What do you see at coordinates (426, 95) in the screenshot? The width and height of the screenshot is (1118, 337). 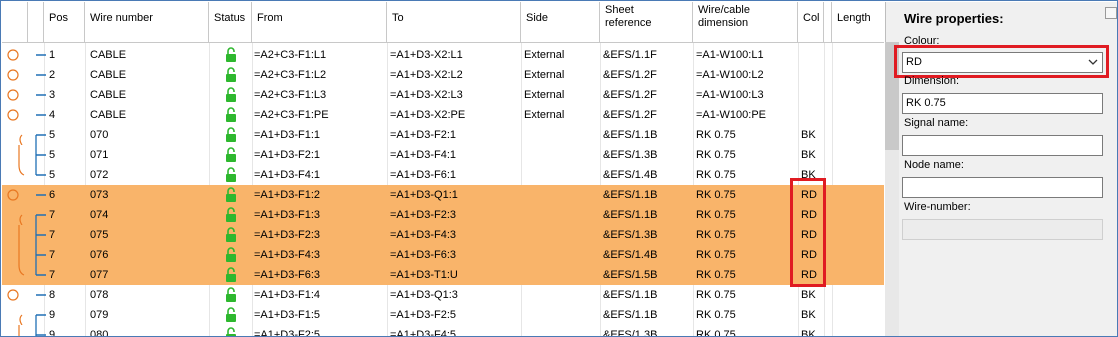 I see `cell-to: =A1+D3-X2:L3` at bounding box center [426, 95].